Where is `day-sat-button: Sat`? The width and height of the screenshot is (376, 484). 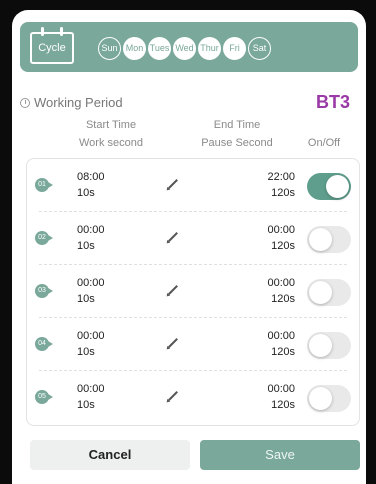 day-sat-button: Sat is located at coordinates (259, 48).